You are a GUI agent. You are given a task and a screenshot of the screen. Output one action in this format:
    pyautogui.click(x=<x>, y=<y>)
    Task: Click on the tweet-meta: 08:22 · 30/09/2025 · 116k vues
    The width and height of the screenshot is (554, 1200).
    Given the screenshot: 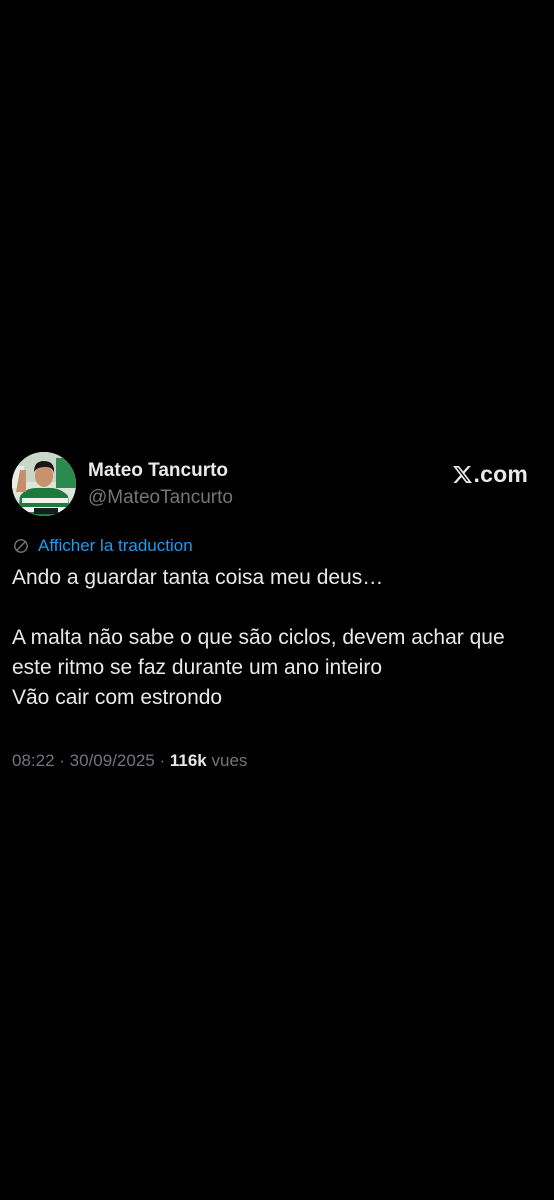 What is the action you would take?
    pyautogui.click(x=278, y=761)
    